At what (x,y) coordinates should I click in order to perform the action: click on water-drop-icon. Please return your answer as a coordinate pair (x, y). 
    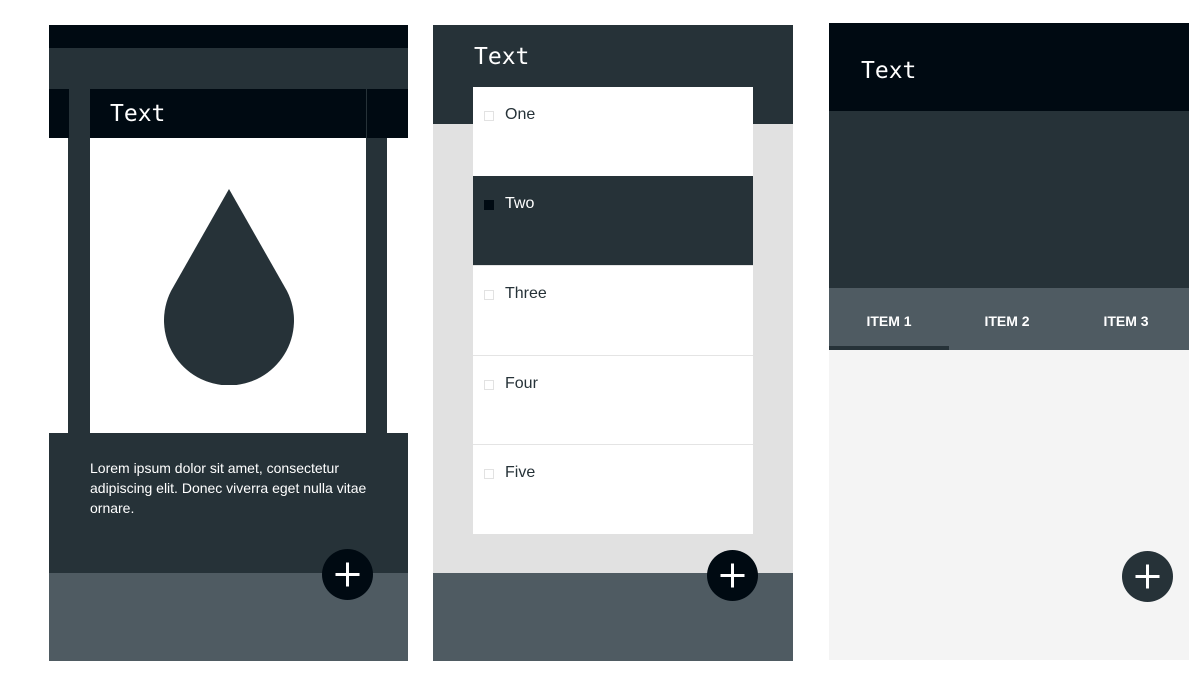
    Looking at the image, I should click on (229, 287).